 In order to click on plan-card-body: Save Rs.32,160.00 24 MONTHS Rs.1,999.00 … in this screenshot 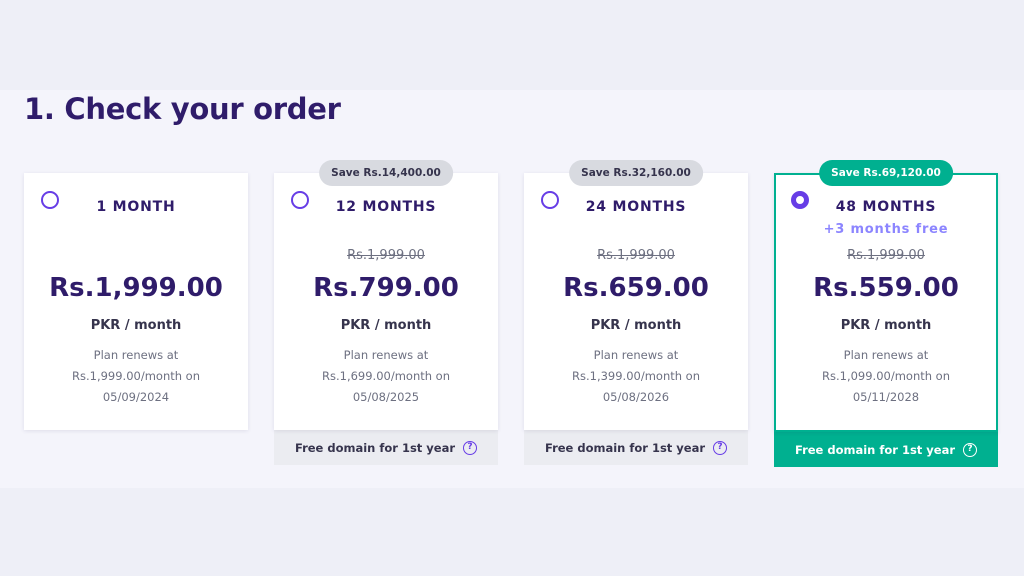, I will do `click(636, 295)`.